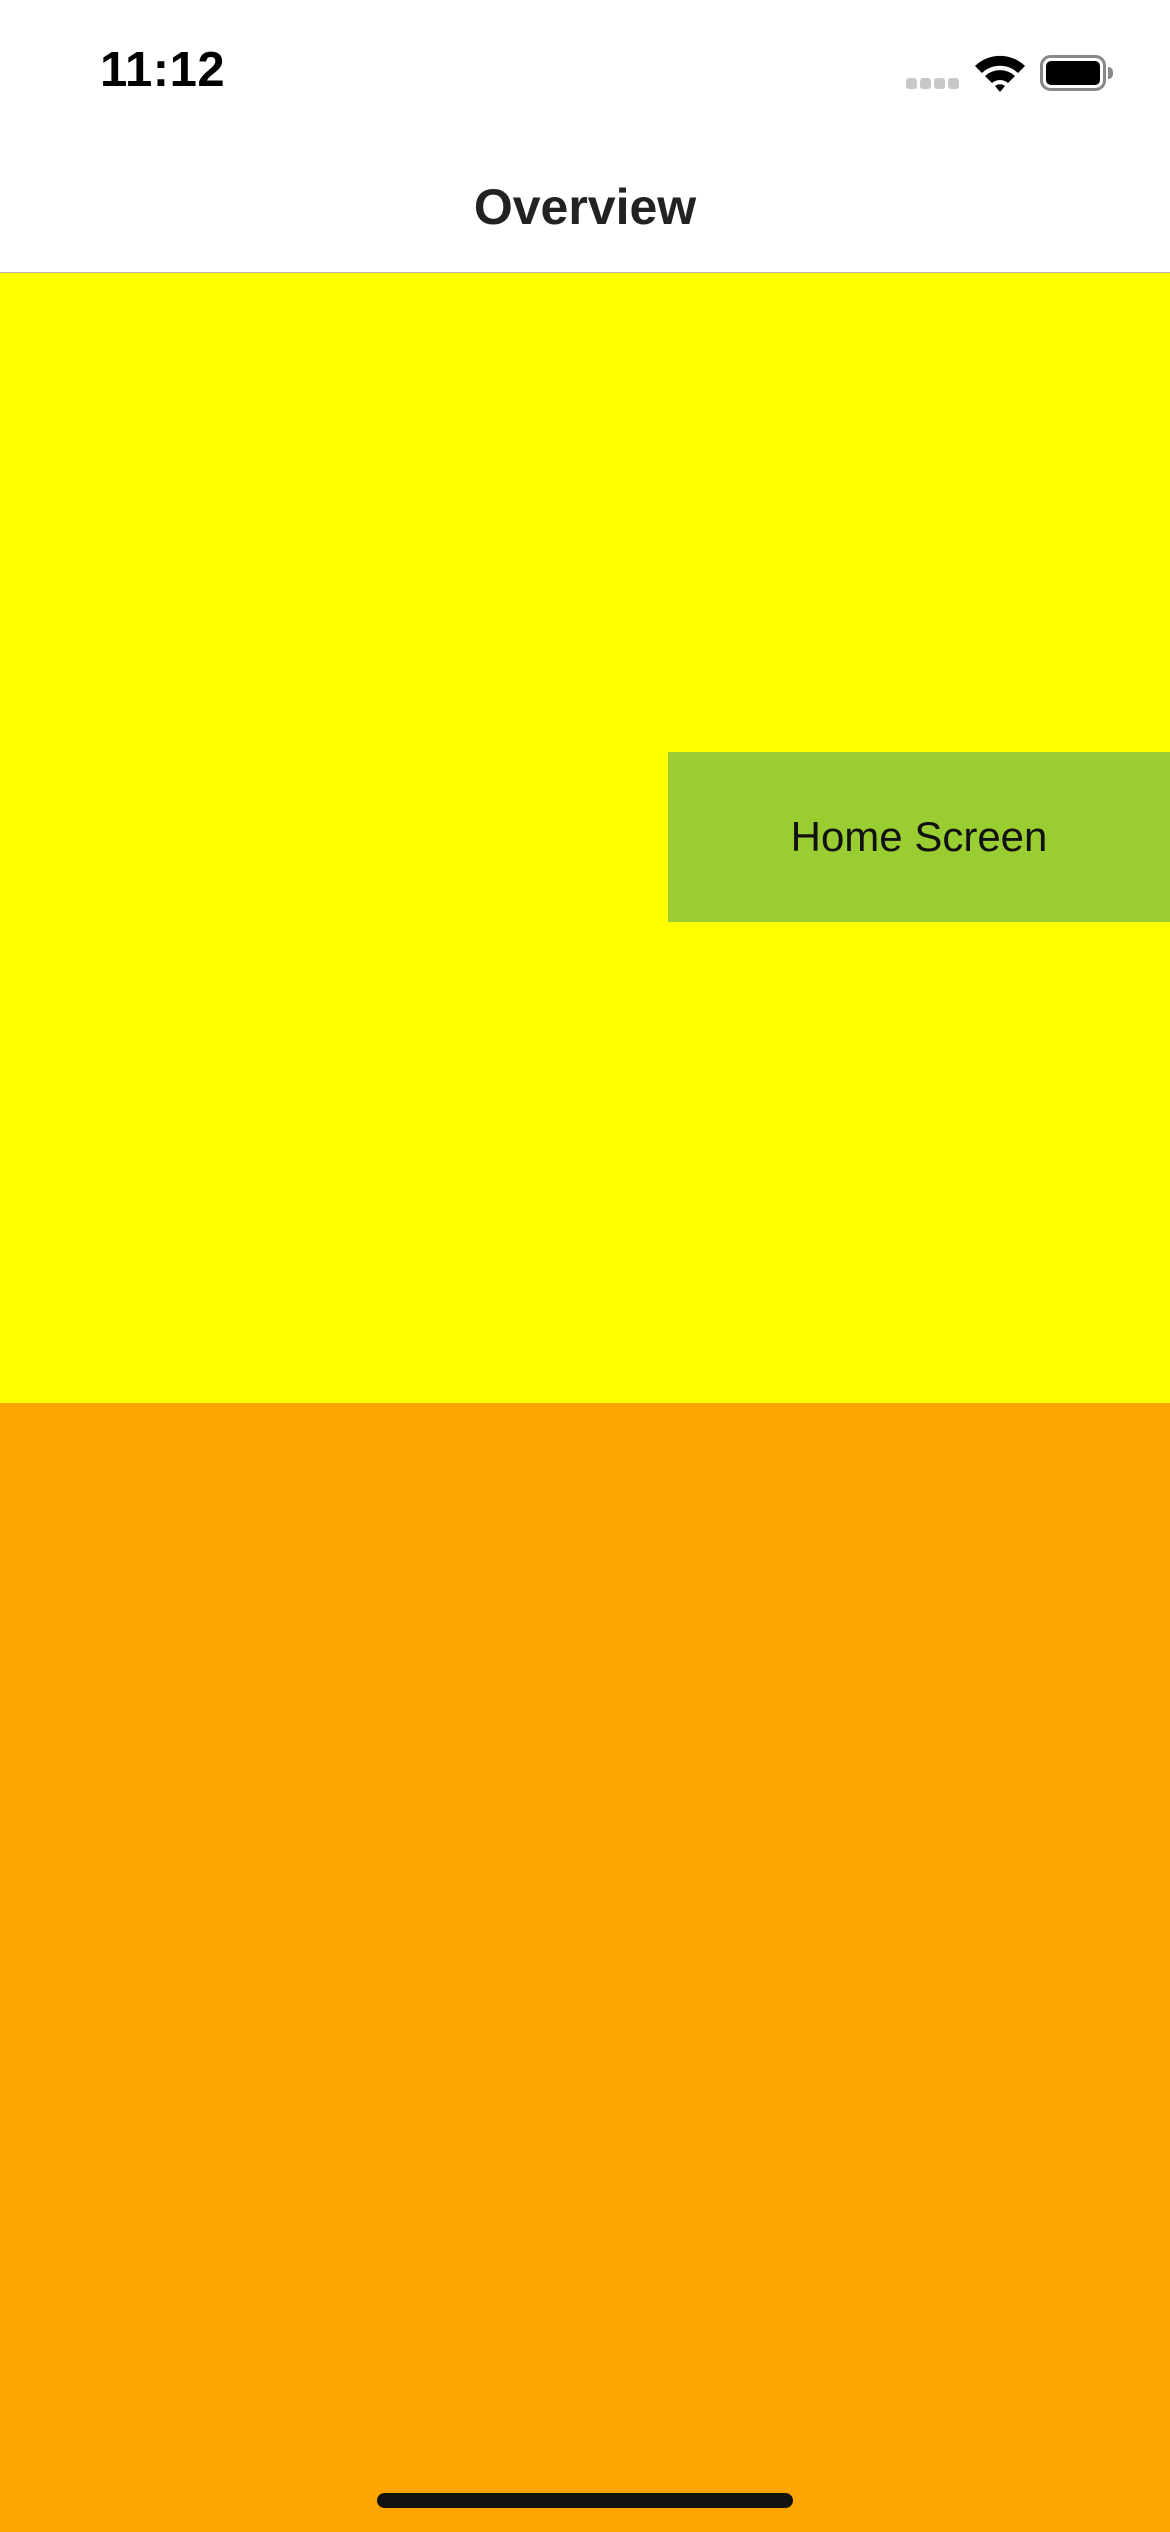 This screenshot has width=1170, height=2532. What do you see at coordinates (585, 2500) in the screenshot?
I see `home-indicator` at bounding box center [585, 2500].